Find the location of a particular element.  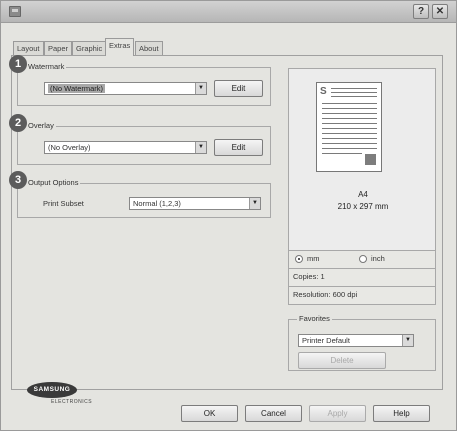

callout-badge-1: 1 is located at coordinates (18, 64).